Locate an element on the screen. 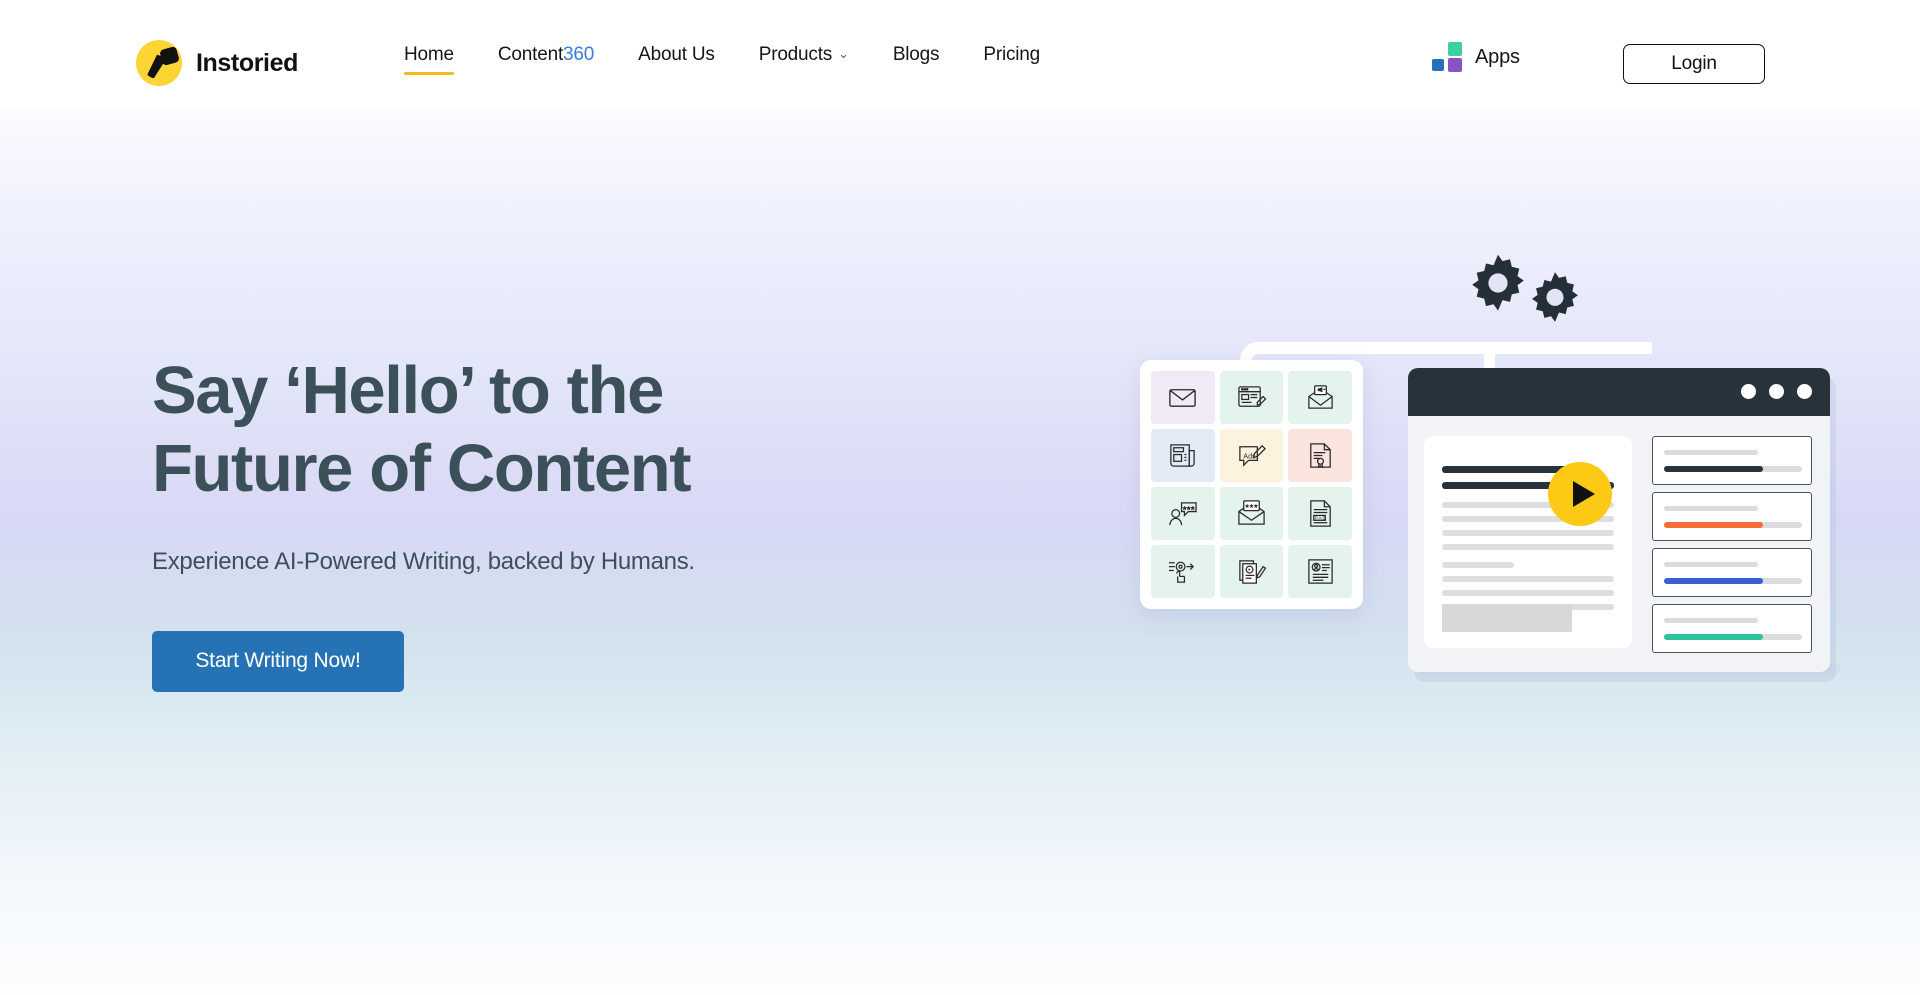  icon-tile-workflow is located at coordinates (1183, 571).